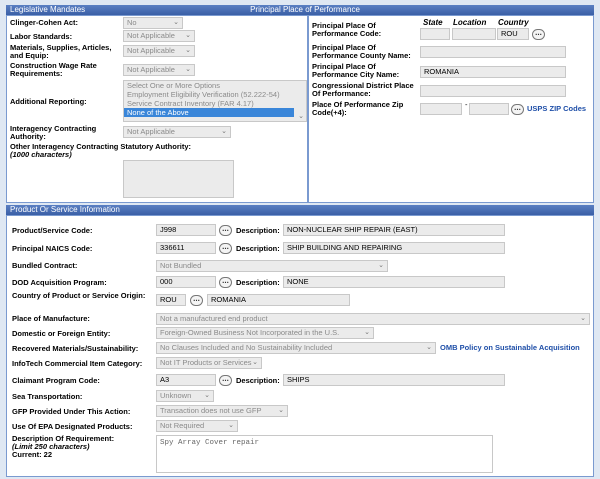  Describe the element at coordinates (41, 36) in the screenshot. I see `labor-label: Labor Standards:` at that location.